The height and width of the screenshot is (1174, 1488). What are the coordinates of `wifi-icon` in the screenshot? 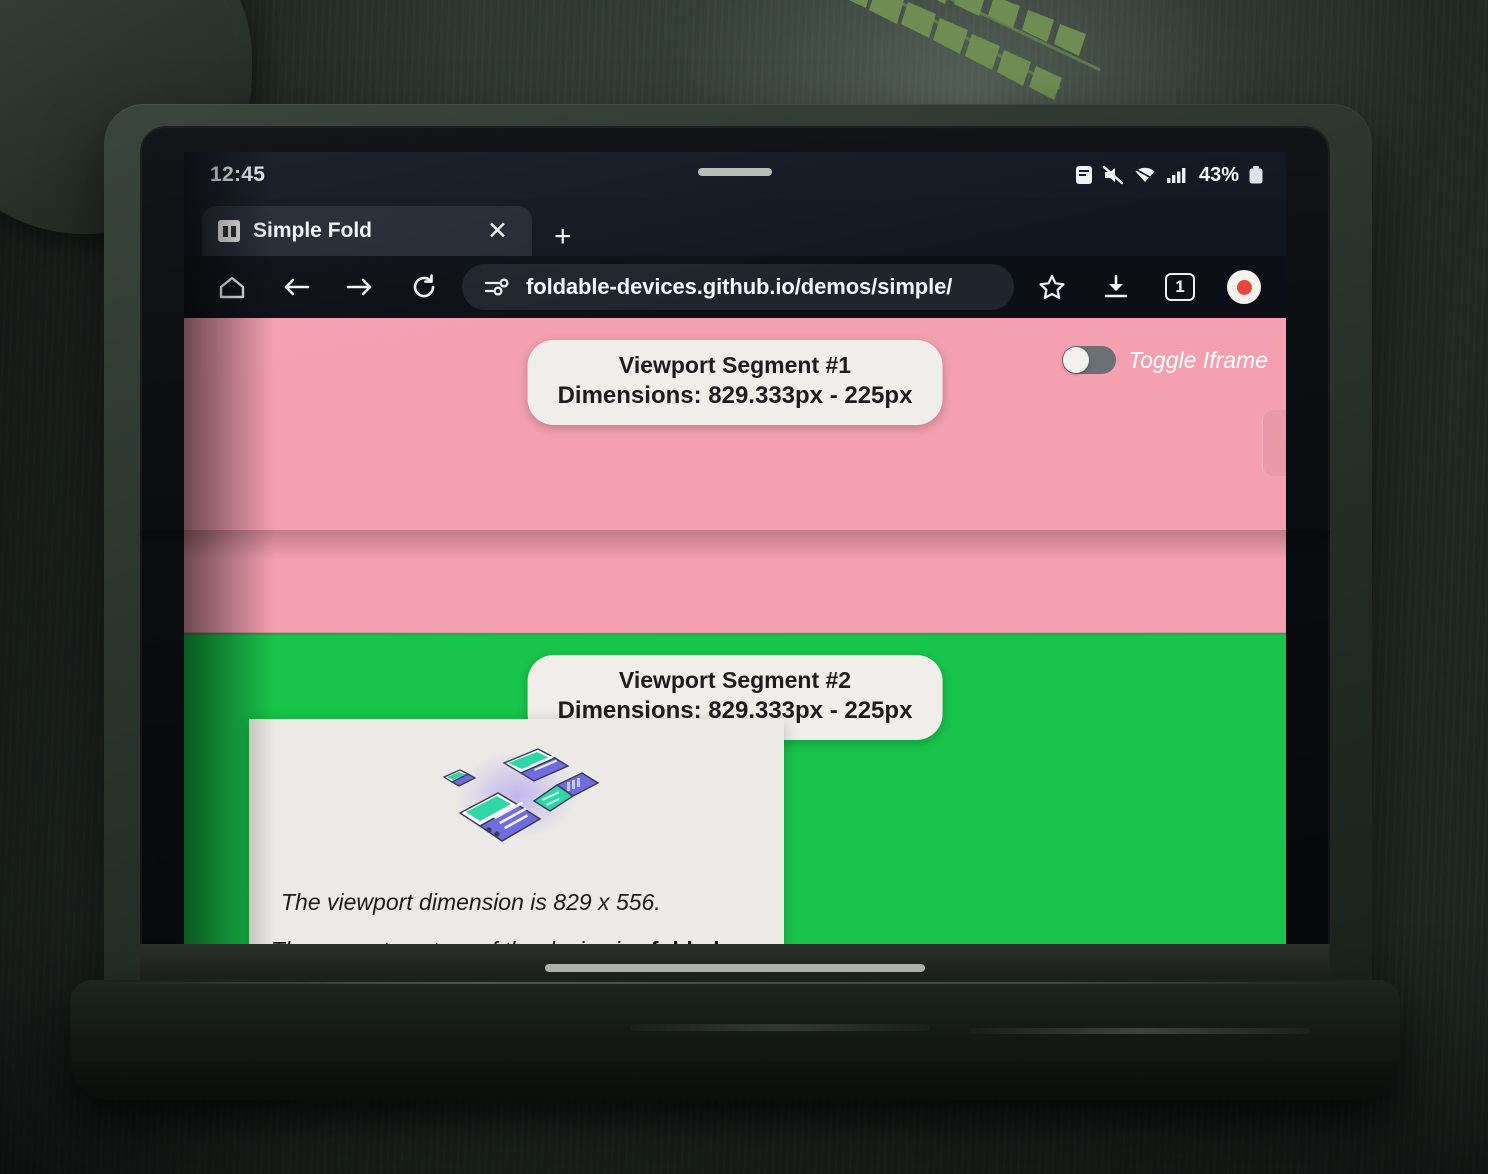 It's located at (1145, 174).